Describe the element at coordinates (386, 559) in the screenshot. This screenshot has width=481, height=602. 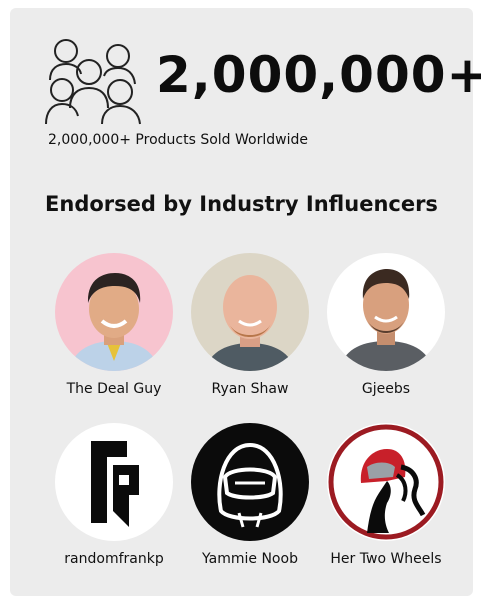
I see `influencer-name: Her Two Wheels` at that location.